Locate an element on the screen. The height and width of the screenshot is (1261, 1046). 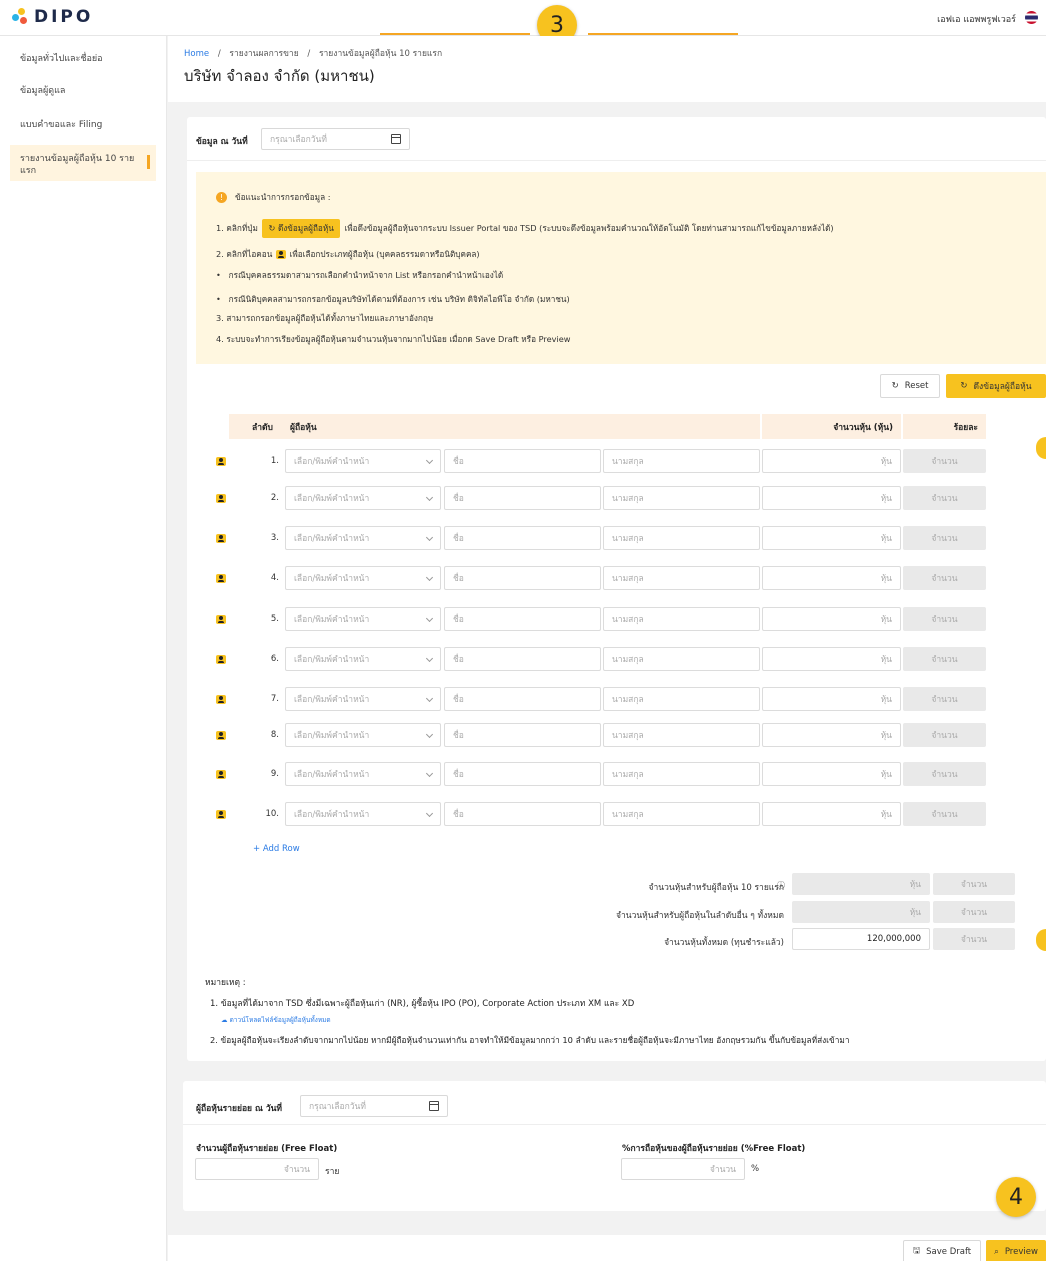
save-draft-label: Save Draft is located at coordinates (949, 1252).